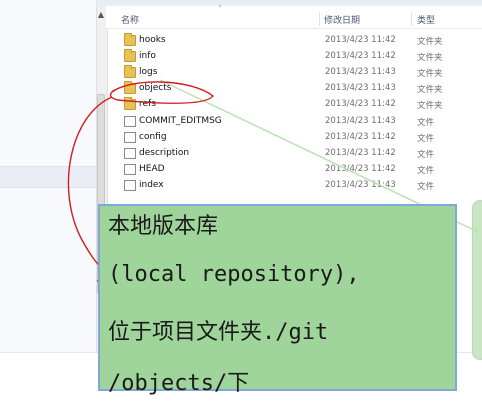 The image size is (482, 401). I want to click on file-name: hooks, so click(152, 40).